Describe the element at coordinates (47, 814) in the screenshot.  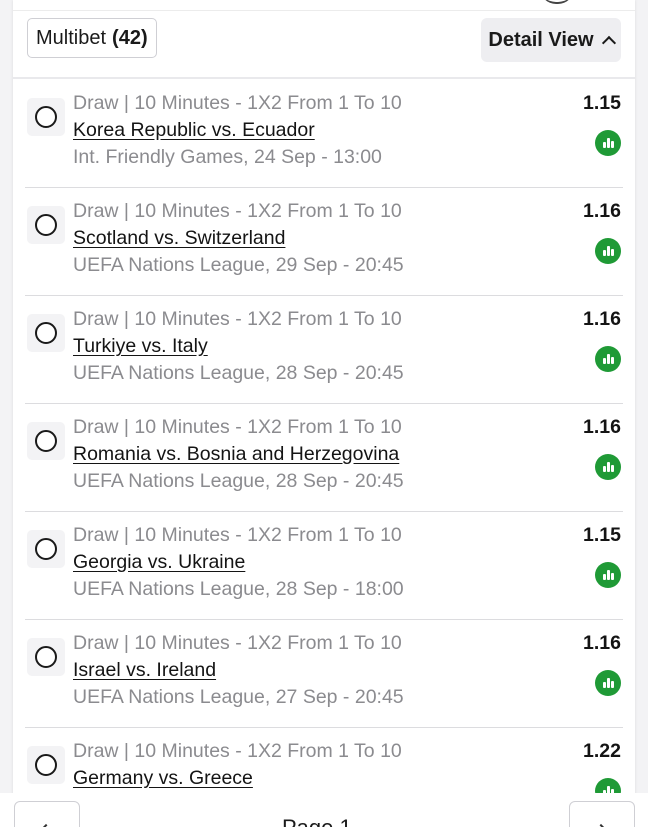
I see `previous-page-button` at that location.